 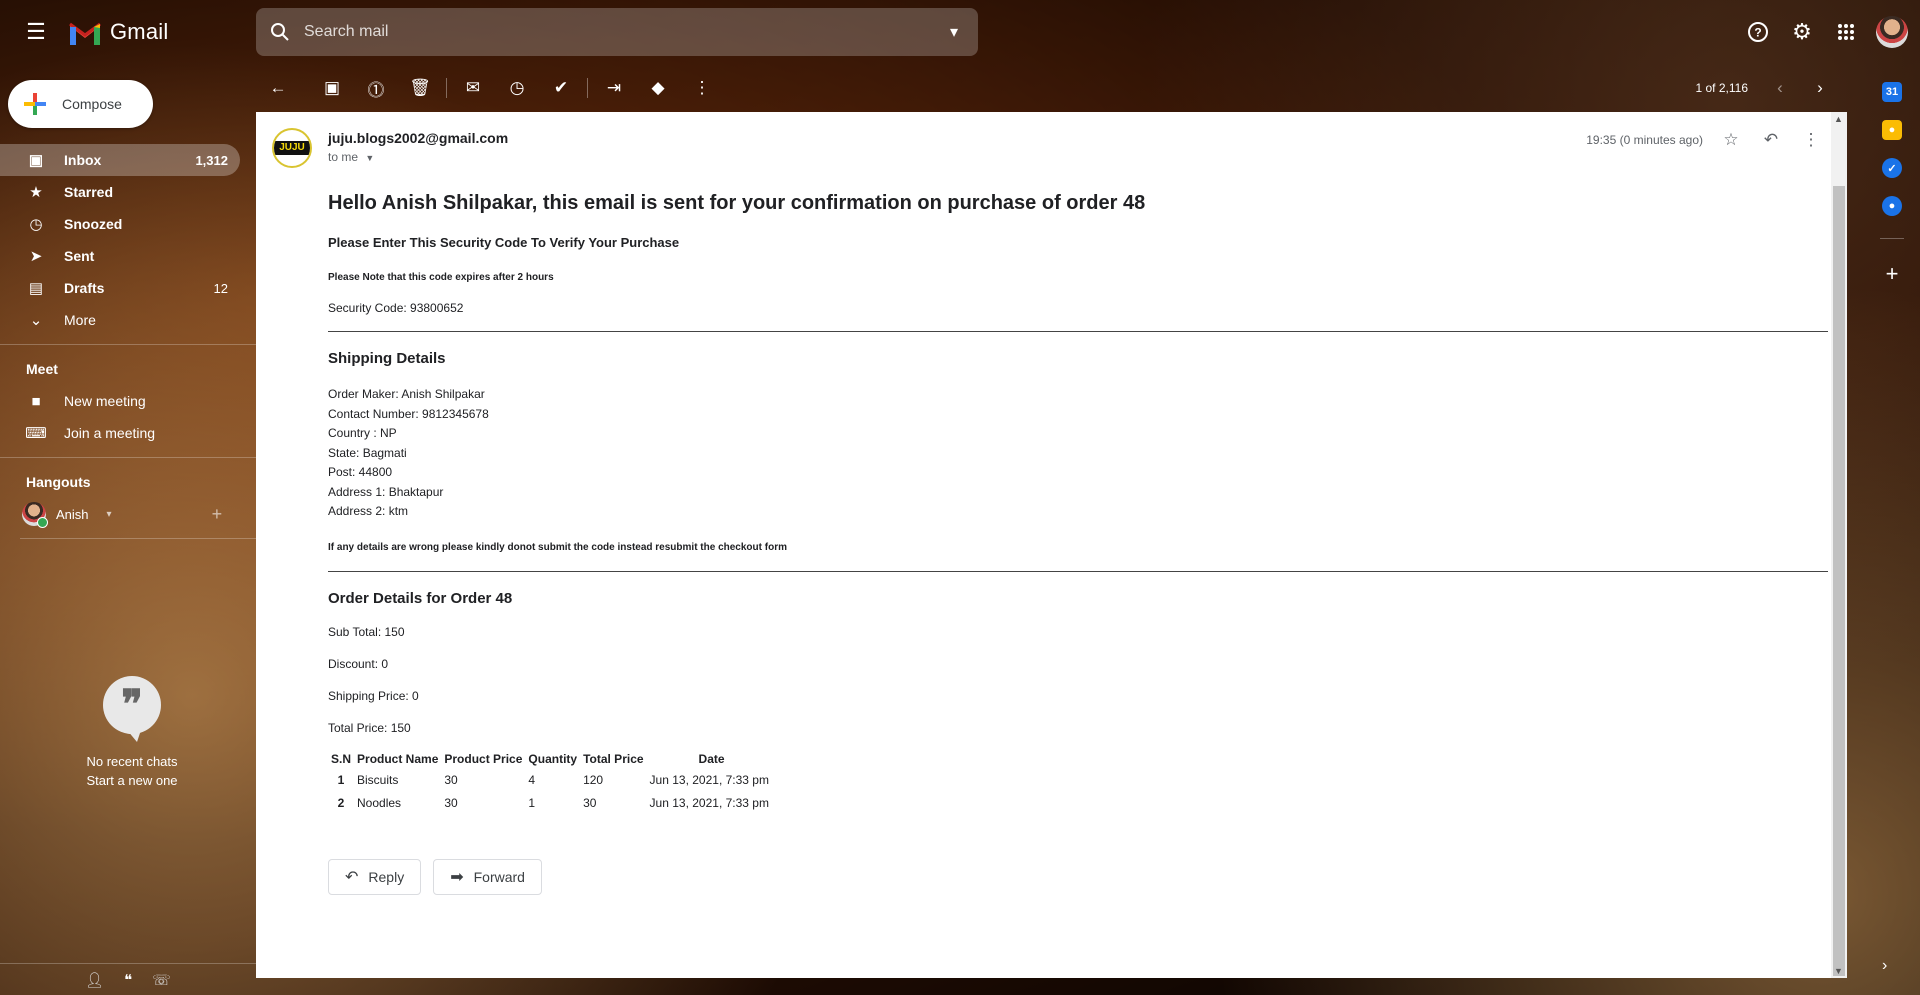 What do you see at coordinates (280, 32) in the screenshot?
I see `search-icon` at bounding box center [280, 32].